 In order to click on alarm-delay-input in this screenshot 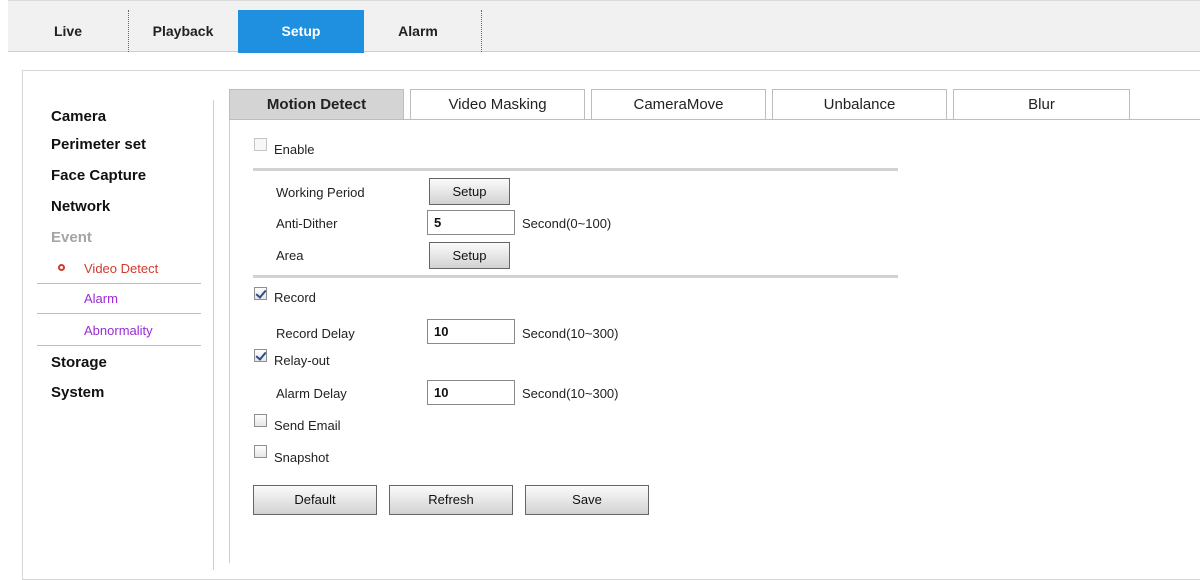, I will do `click(471, 392)`.